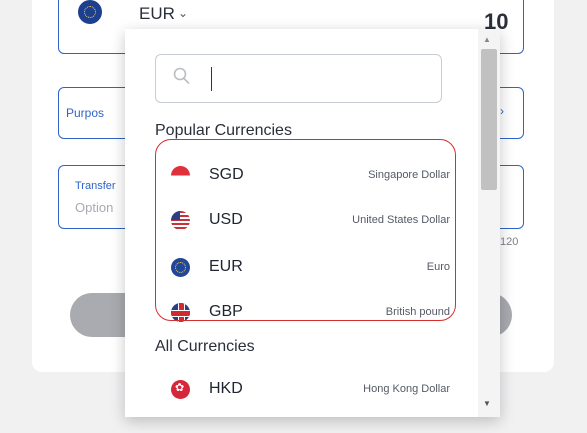  I want to click on chevron-right-icon: ›, so click(502, 111).